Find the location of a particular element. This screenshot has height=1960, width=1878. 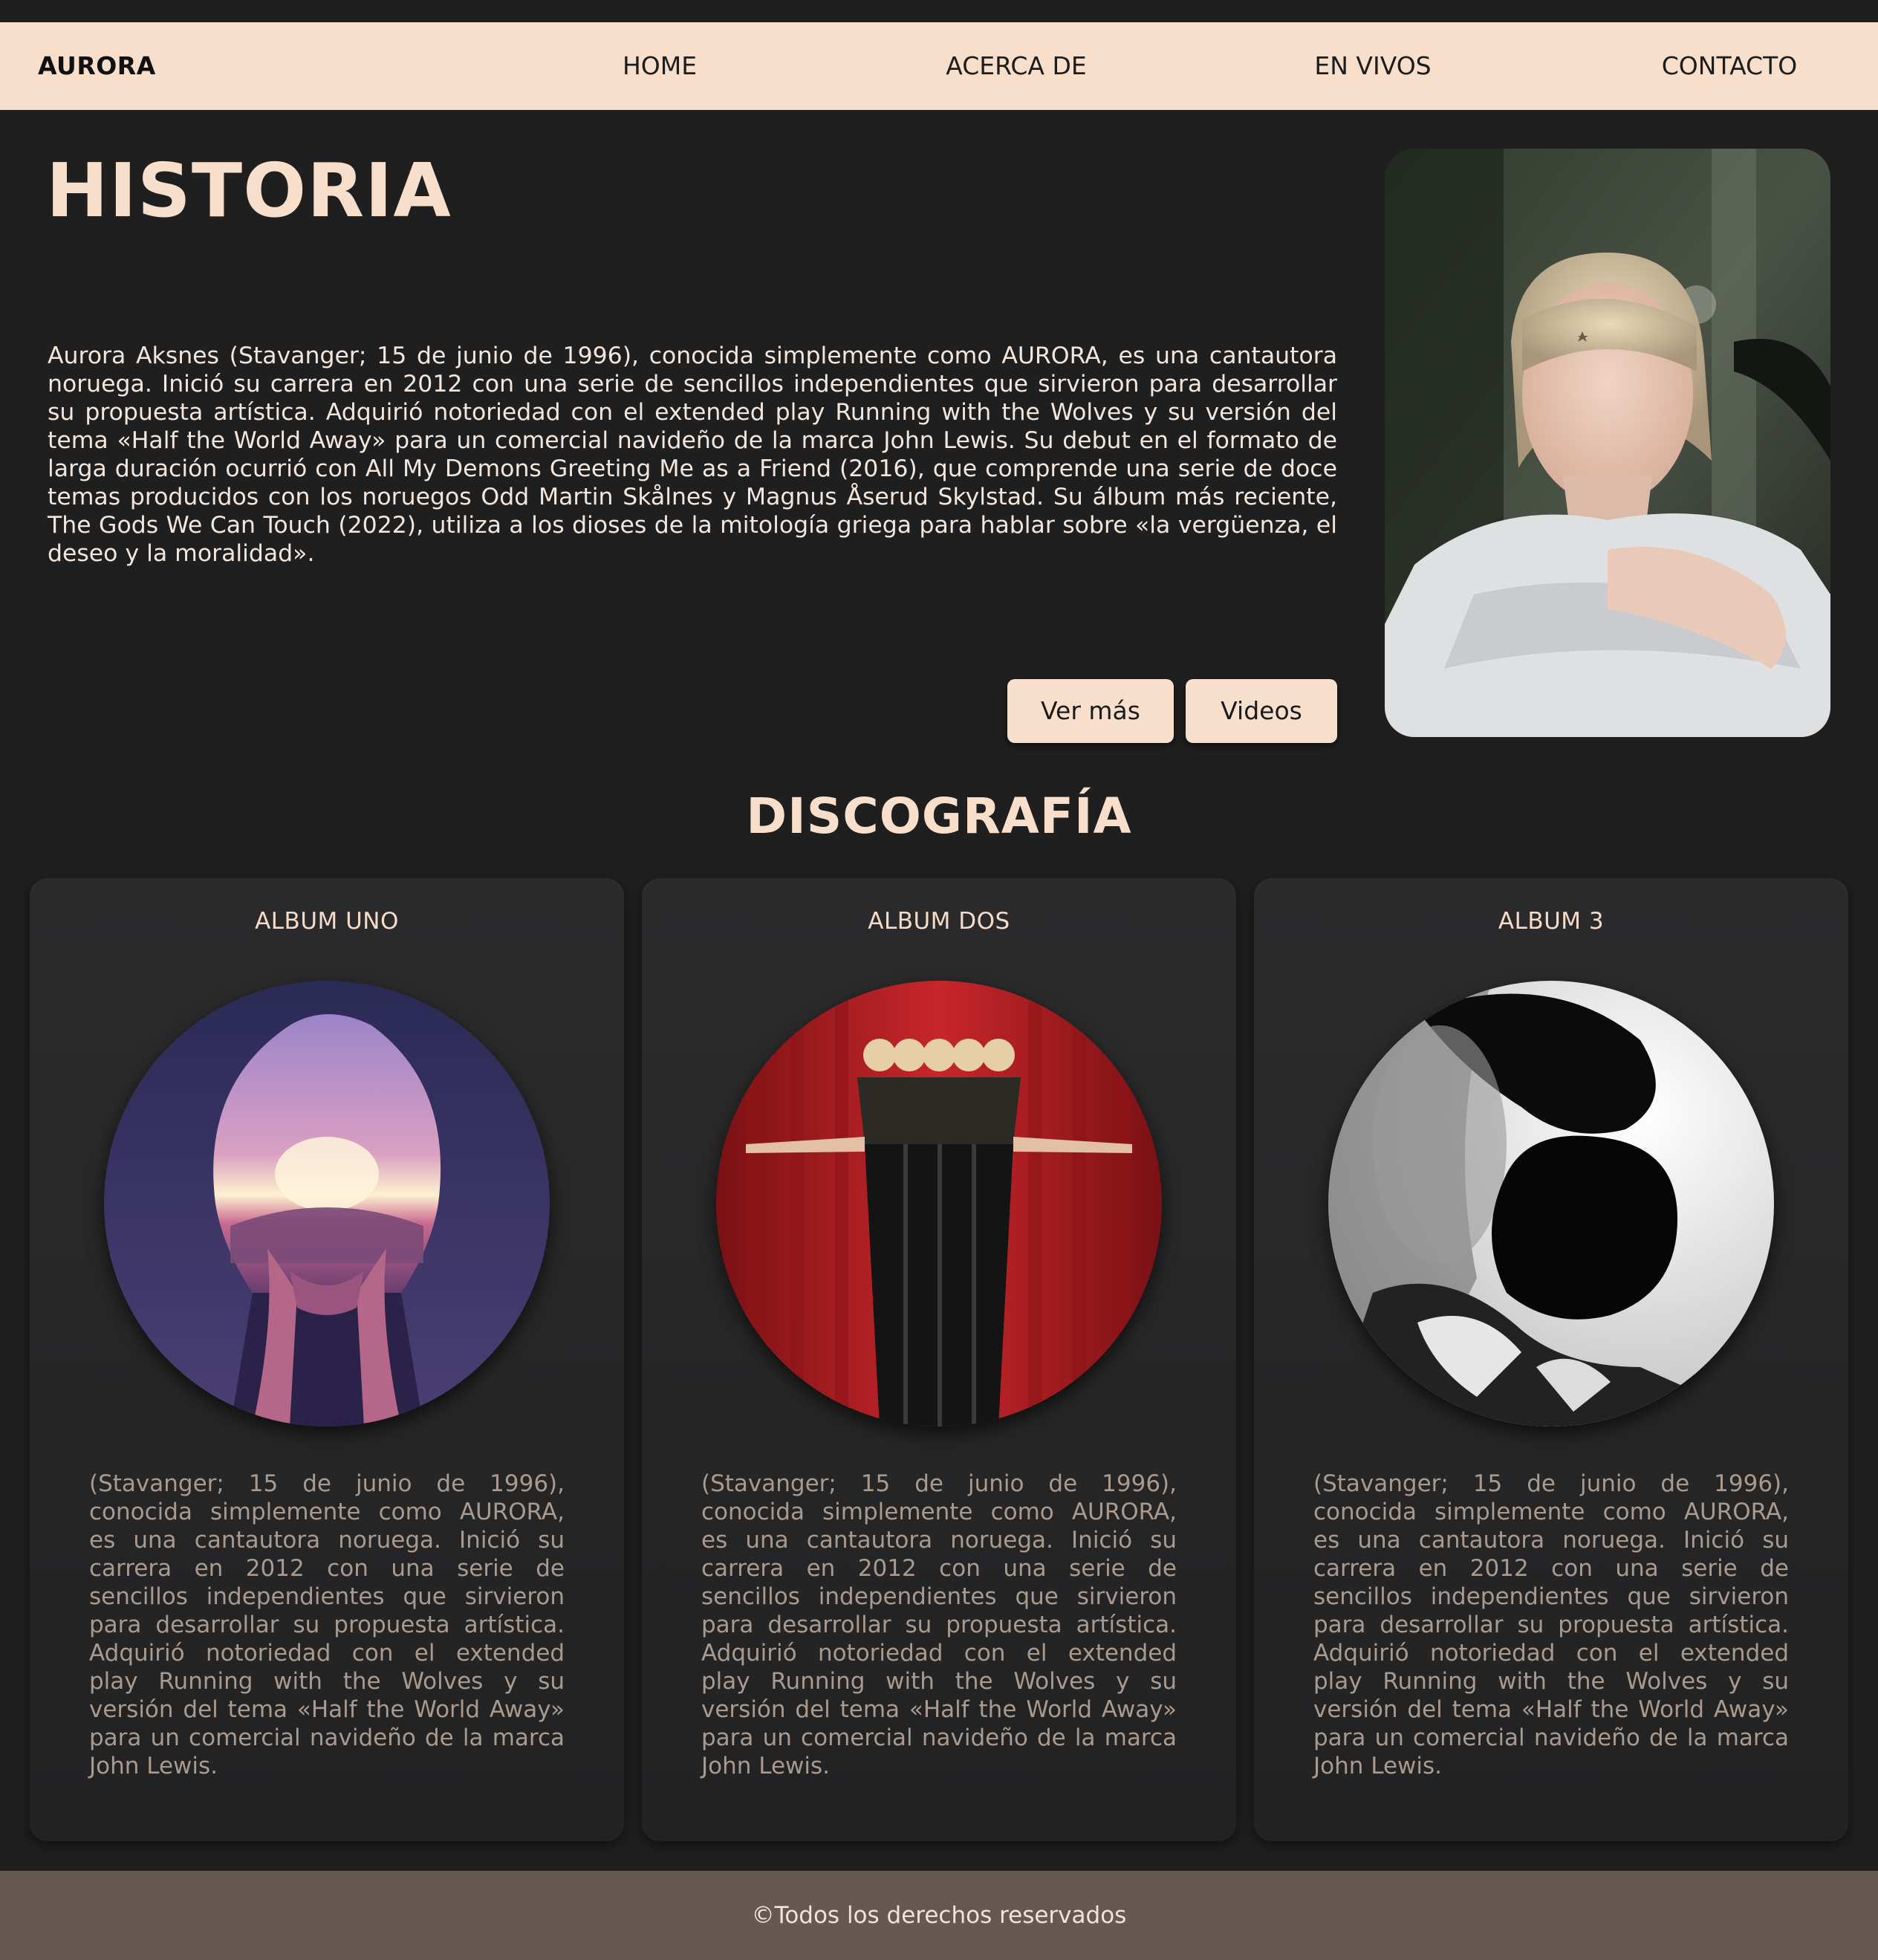

ver-mas-button: Ver más is located at coordinates (1090, 711).